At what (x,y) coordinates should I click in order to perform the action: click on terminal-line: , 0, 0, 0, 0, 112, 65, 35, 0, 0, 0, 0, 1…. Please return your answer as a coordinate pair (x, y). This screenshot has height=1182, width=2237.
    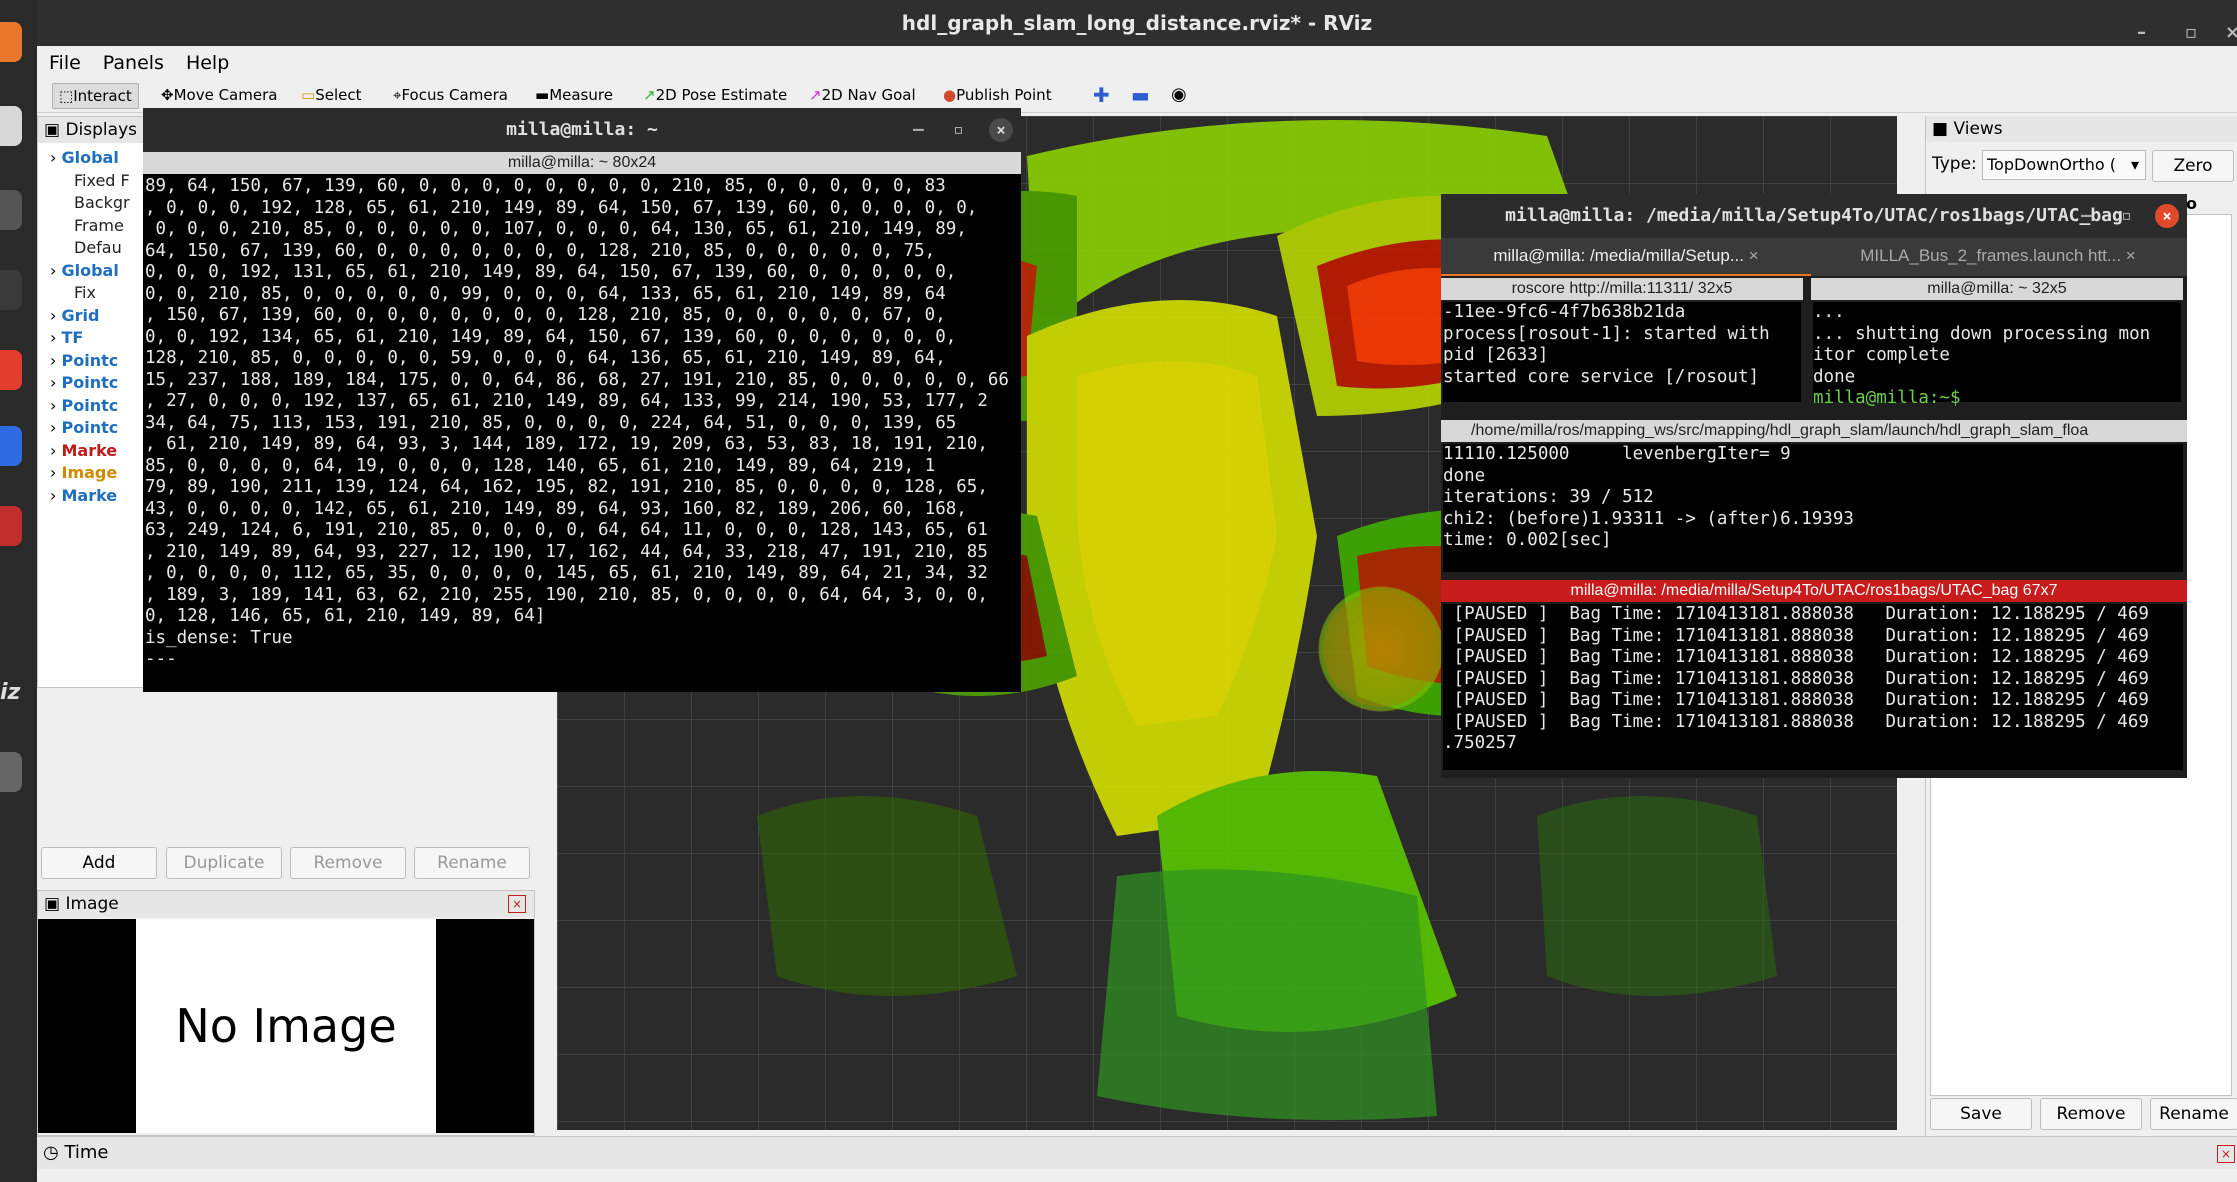
    Looking at the image, I should click on (566, 573).